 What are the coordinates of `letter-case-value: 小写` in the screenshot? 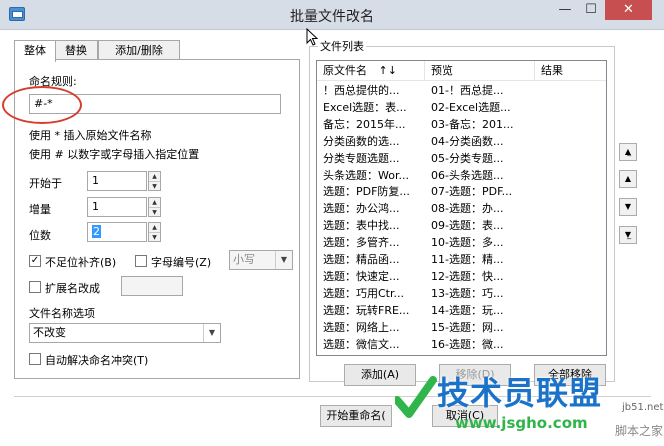 It's located at (244, 259).